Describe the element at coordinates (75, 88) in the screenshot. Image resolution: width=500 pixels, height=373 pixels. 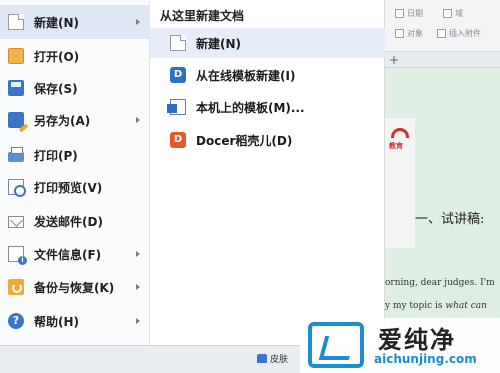
I see `menu-item-save: 保存(S)` at that location.